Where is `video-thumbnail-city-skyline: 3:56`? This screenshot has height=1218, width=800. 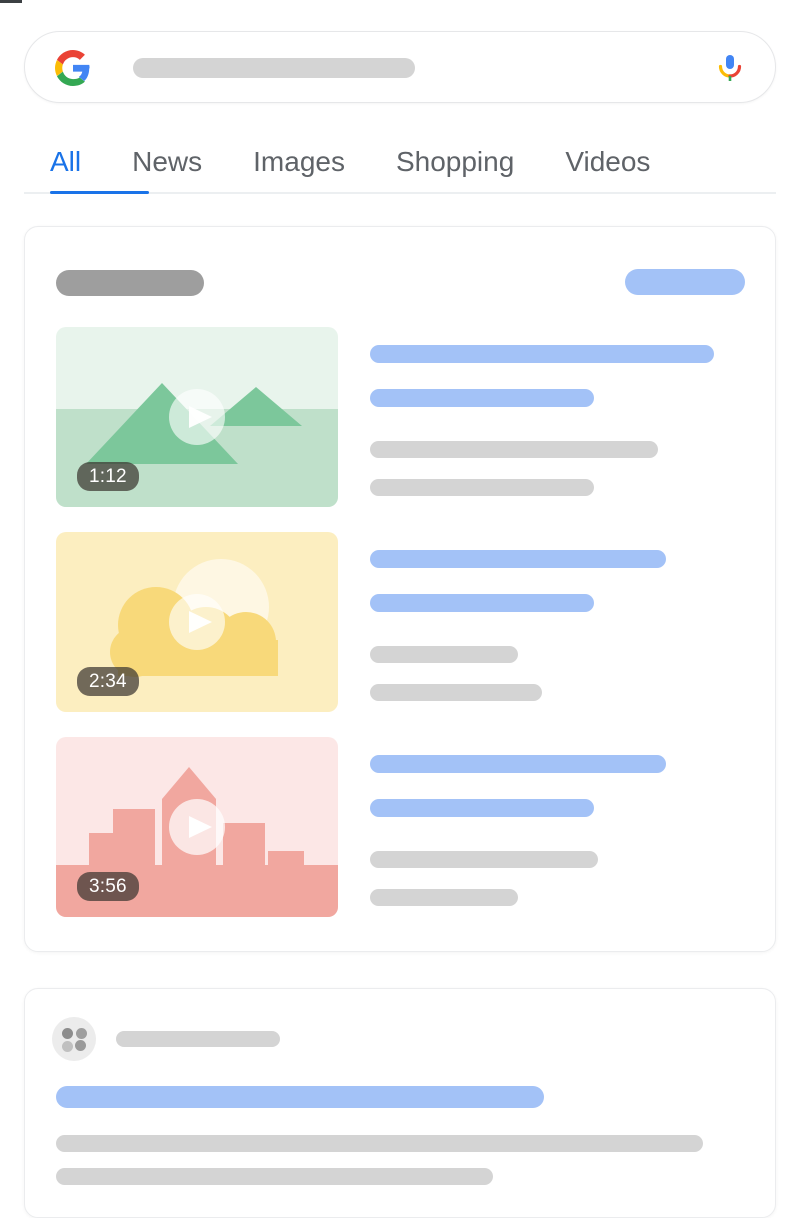 video-thumbnail-city-skyline: 3:56 is located at coordinates (197, 827).